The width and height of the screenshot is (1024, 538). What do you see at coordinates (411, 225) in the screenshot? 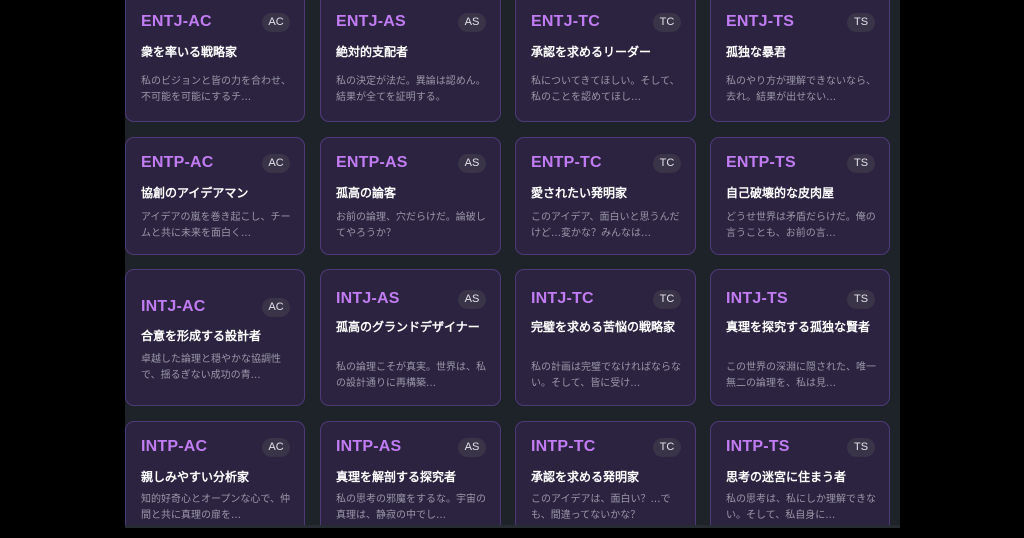
I see `type-description: お前の論理、穴だらけだ。論破してやろうか？` at bounding box center [411, 225].